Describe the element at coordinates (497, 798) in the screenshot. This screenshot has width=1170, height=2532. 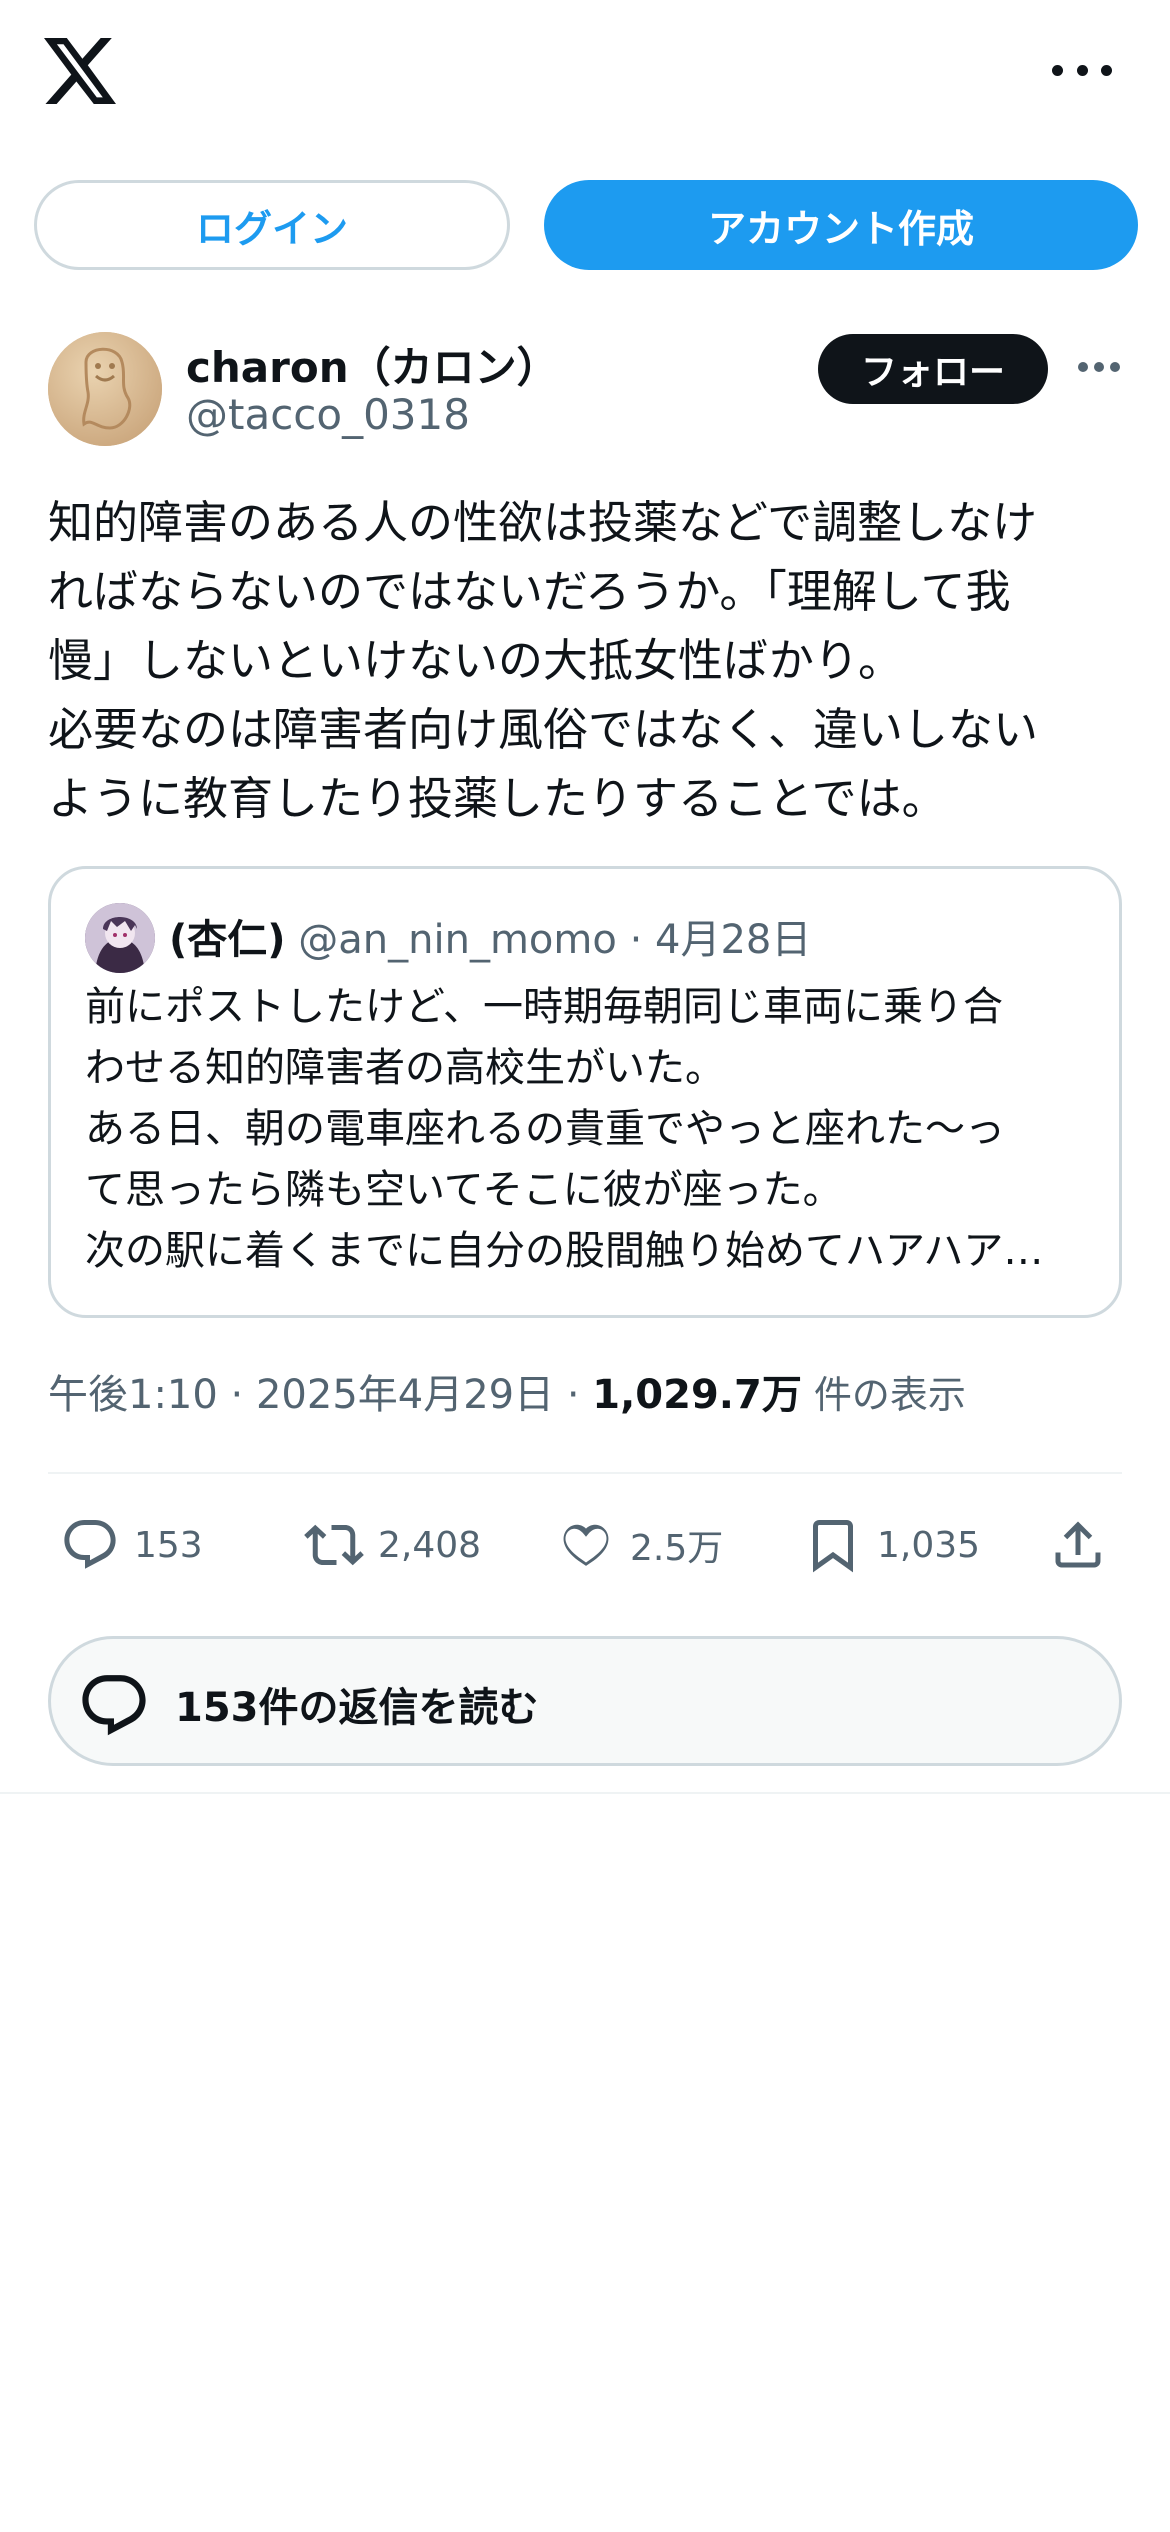
I see `post-text-line: ように教育したり投薬したりすることでは。` at that location.